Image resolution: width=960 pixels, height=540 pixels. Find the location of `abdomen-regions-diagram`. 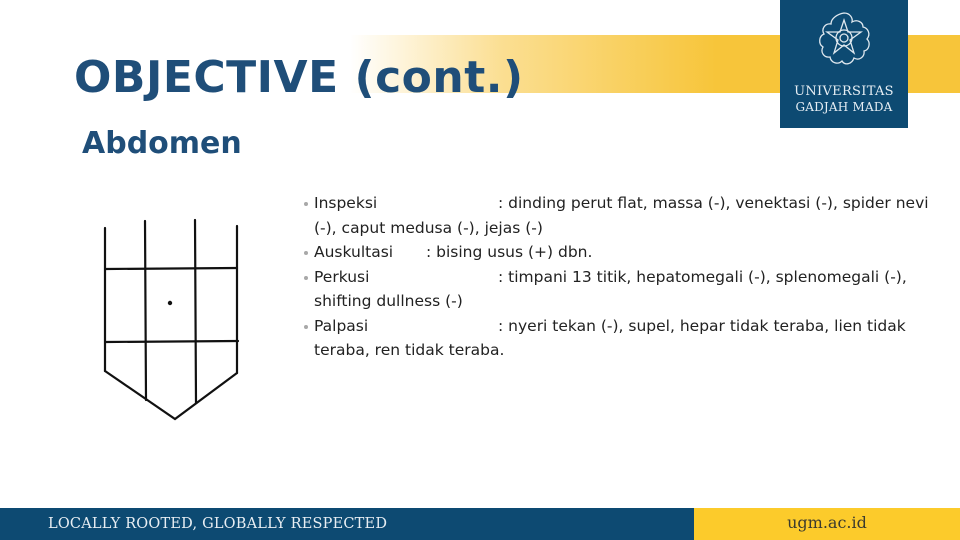

abdomen-regions-diagram is located at coordinates (171, 319).